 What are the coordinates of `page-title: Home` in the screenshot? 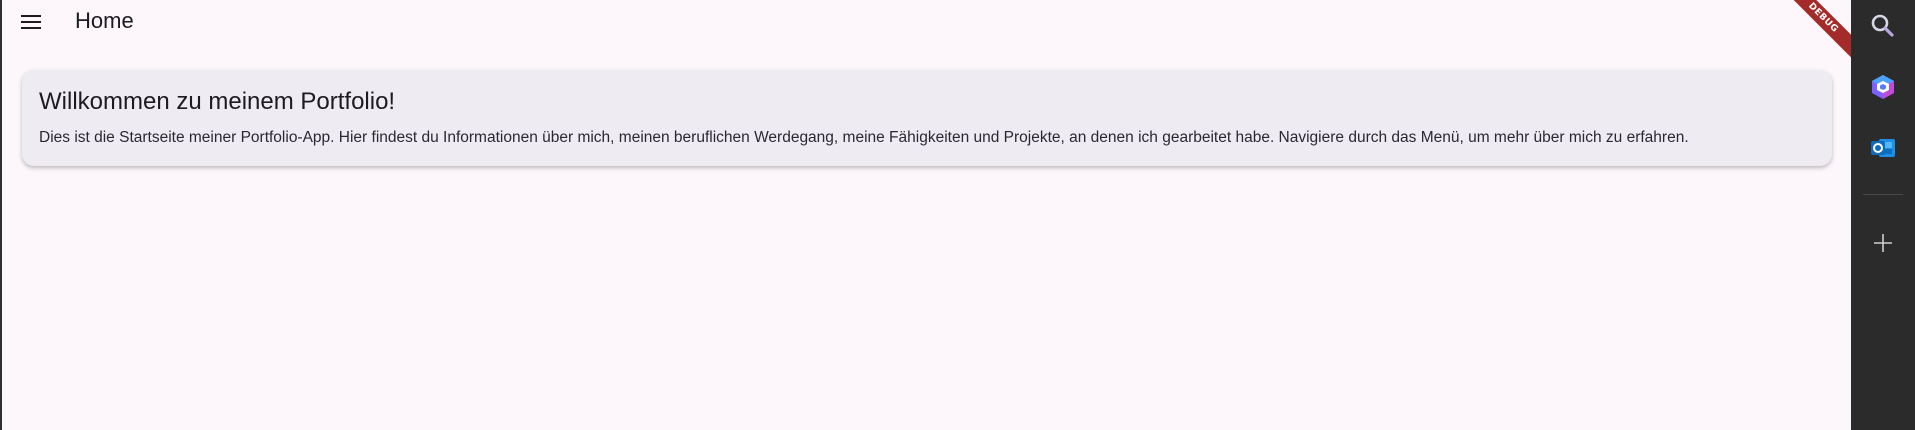 It's located at (104, 20).